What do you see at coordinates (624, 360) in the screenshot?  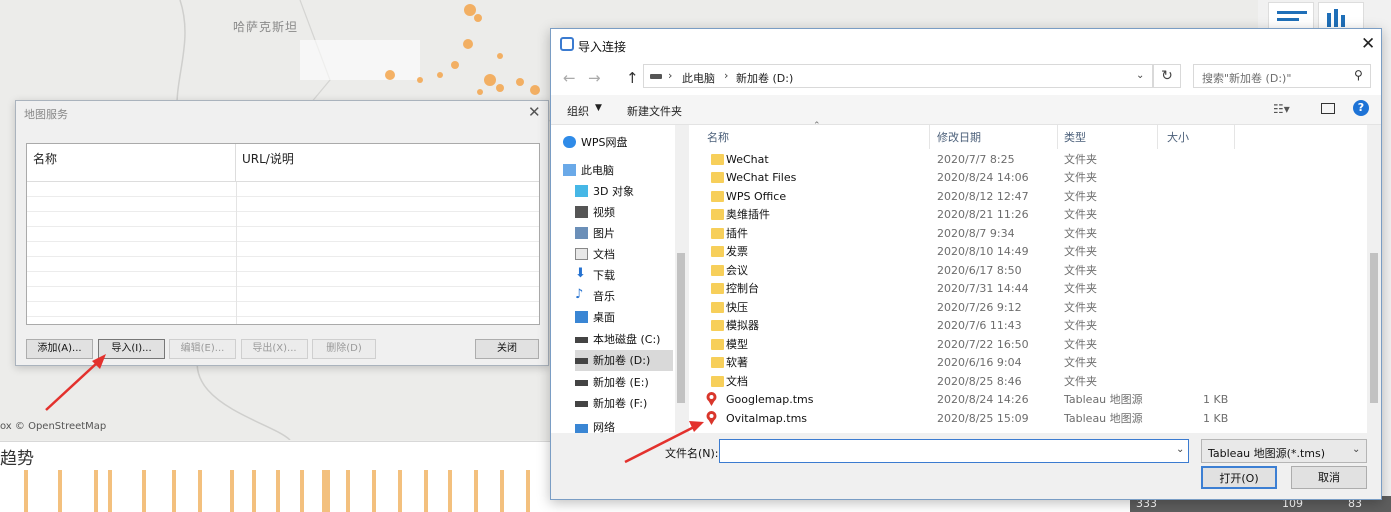 I see `nav-item-drive-d: 新加卷 (D:)` at bounding box center [624, 360].